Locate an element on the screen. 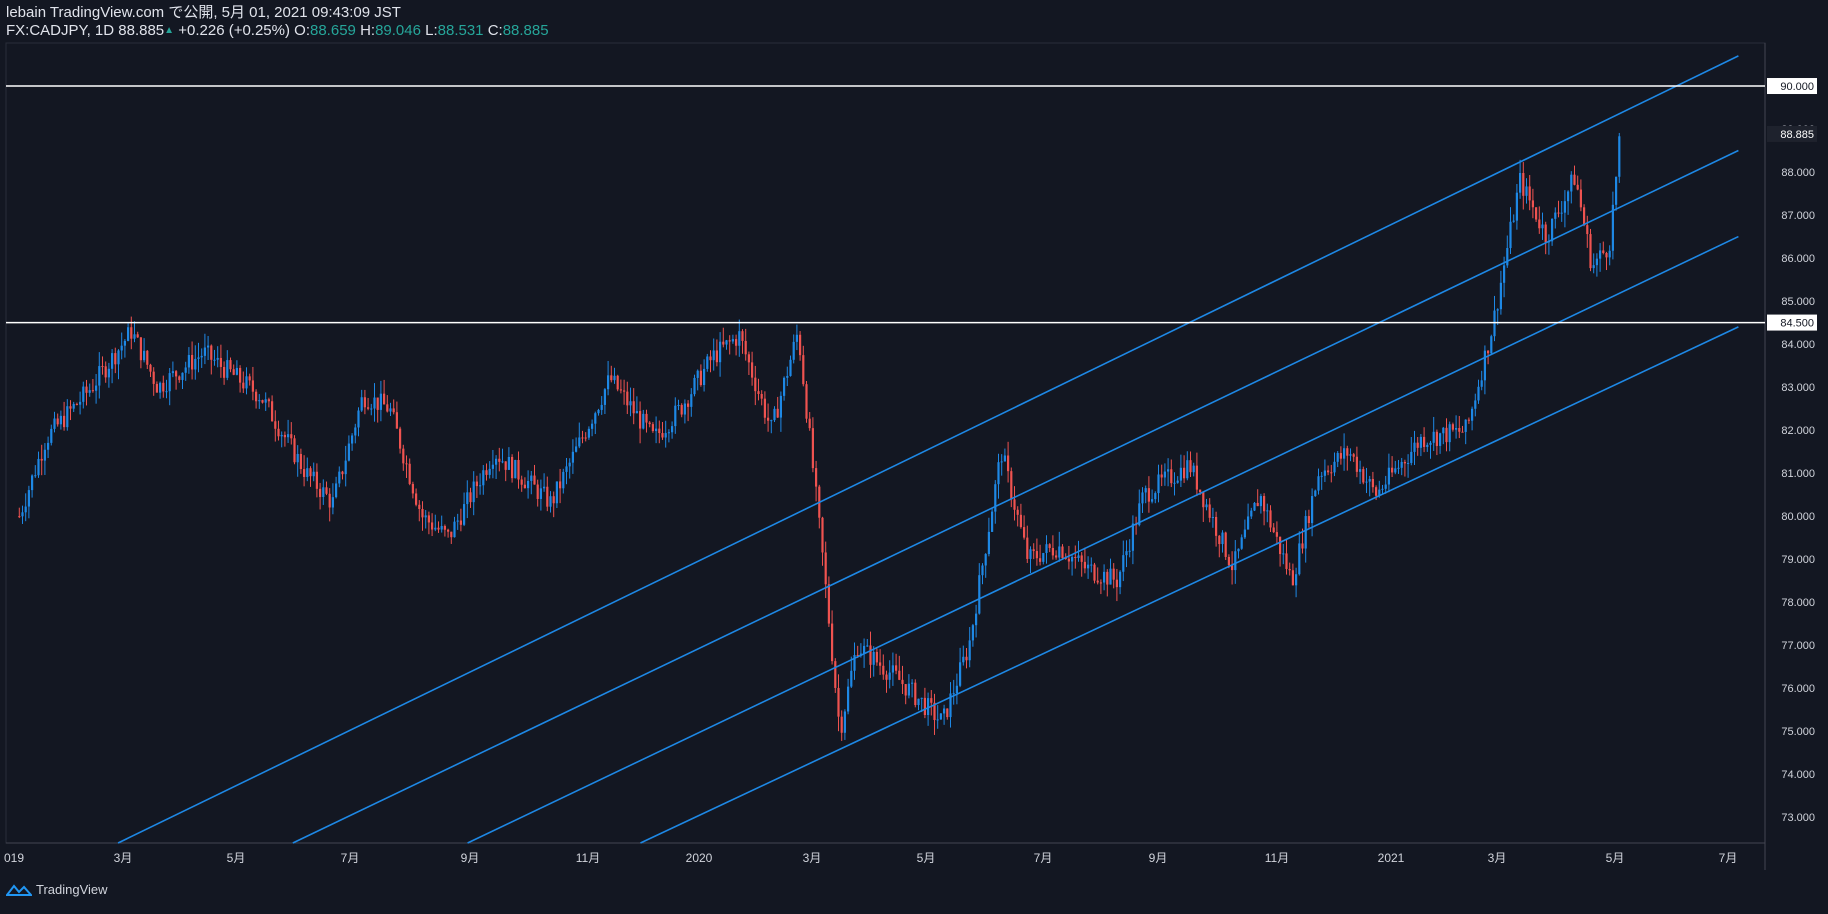  x-tick-label: 3月 is located at coordinates (1497, 858).